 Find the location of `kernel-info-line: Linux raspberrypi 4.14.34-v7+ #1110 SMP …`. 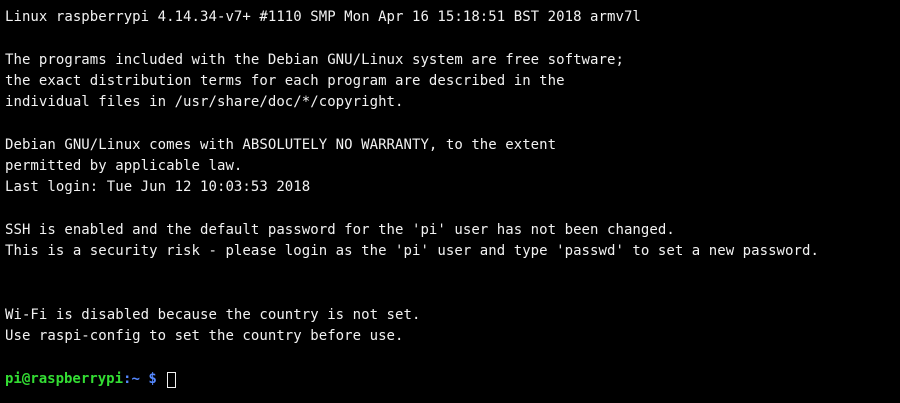

kernel-info-line: Linux raspberrypi 4.14.34-v7+ #1110 SMP … is located at coordinates (323, 17).